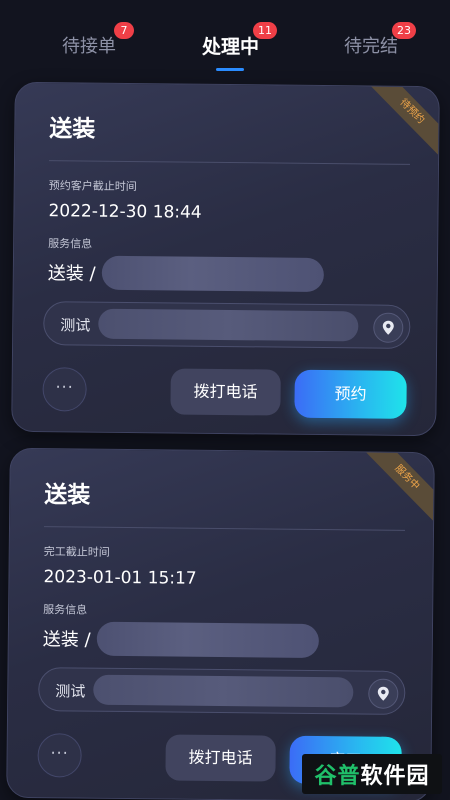 This screenshot has width=450, height=800. I want to click on reserve-button: 预约, so click(350, 394).